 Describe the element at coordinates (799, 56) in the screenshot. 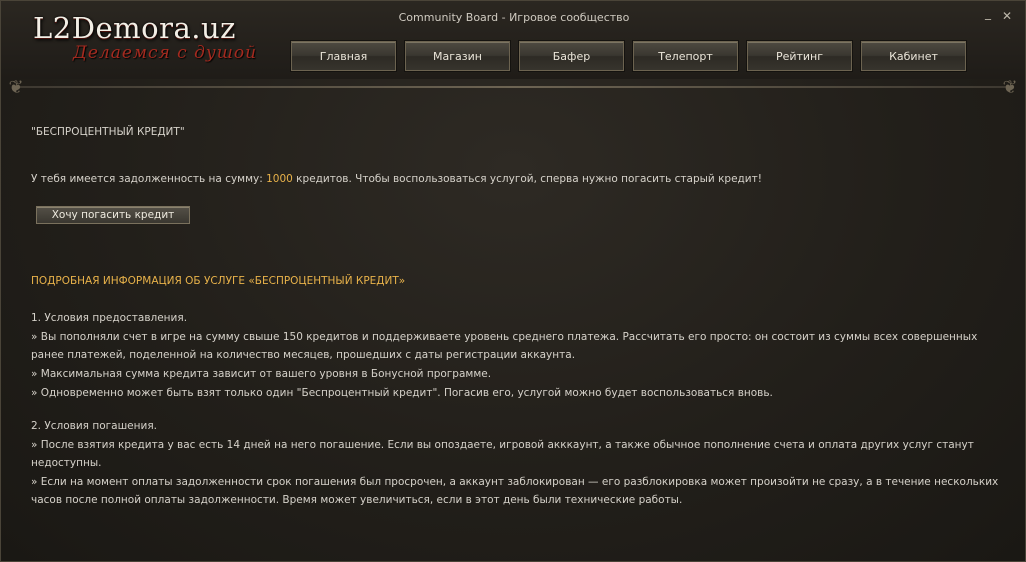

I see `nav-button-rating: Рейтинг` at that location.